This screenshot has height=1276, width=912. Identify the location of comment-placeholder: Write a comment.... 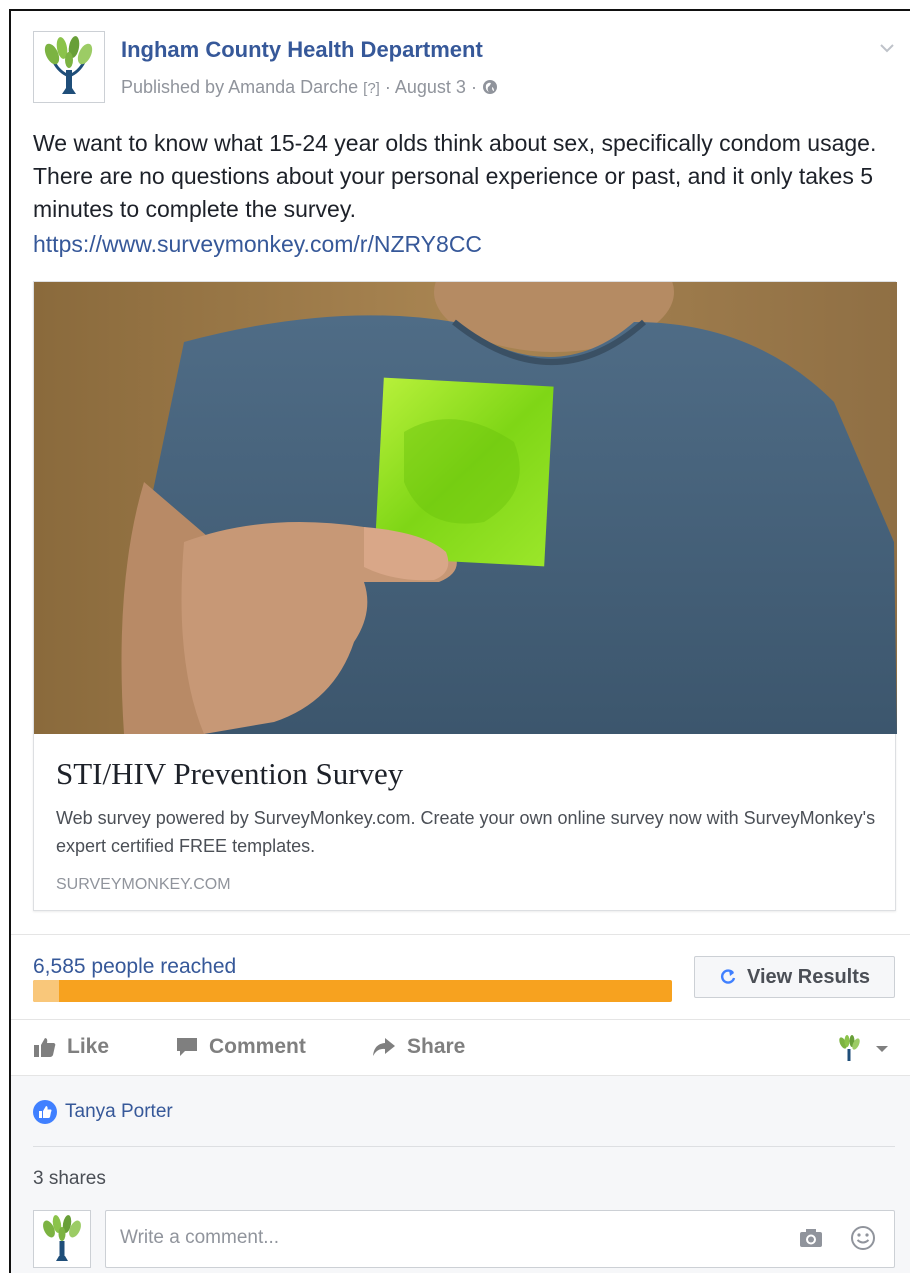
(200, 1237).